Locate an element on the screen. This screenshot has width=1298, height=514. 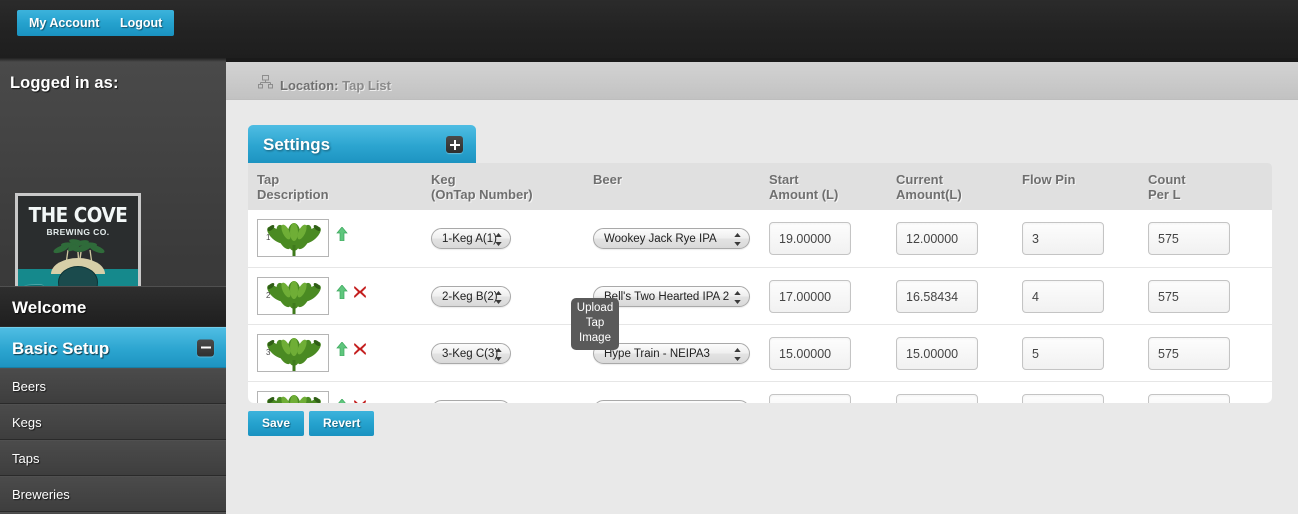
upload-tap-image-tooltip: Upload Tap Image is located at coordinates (595, 324).